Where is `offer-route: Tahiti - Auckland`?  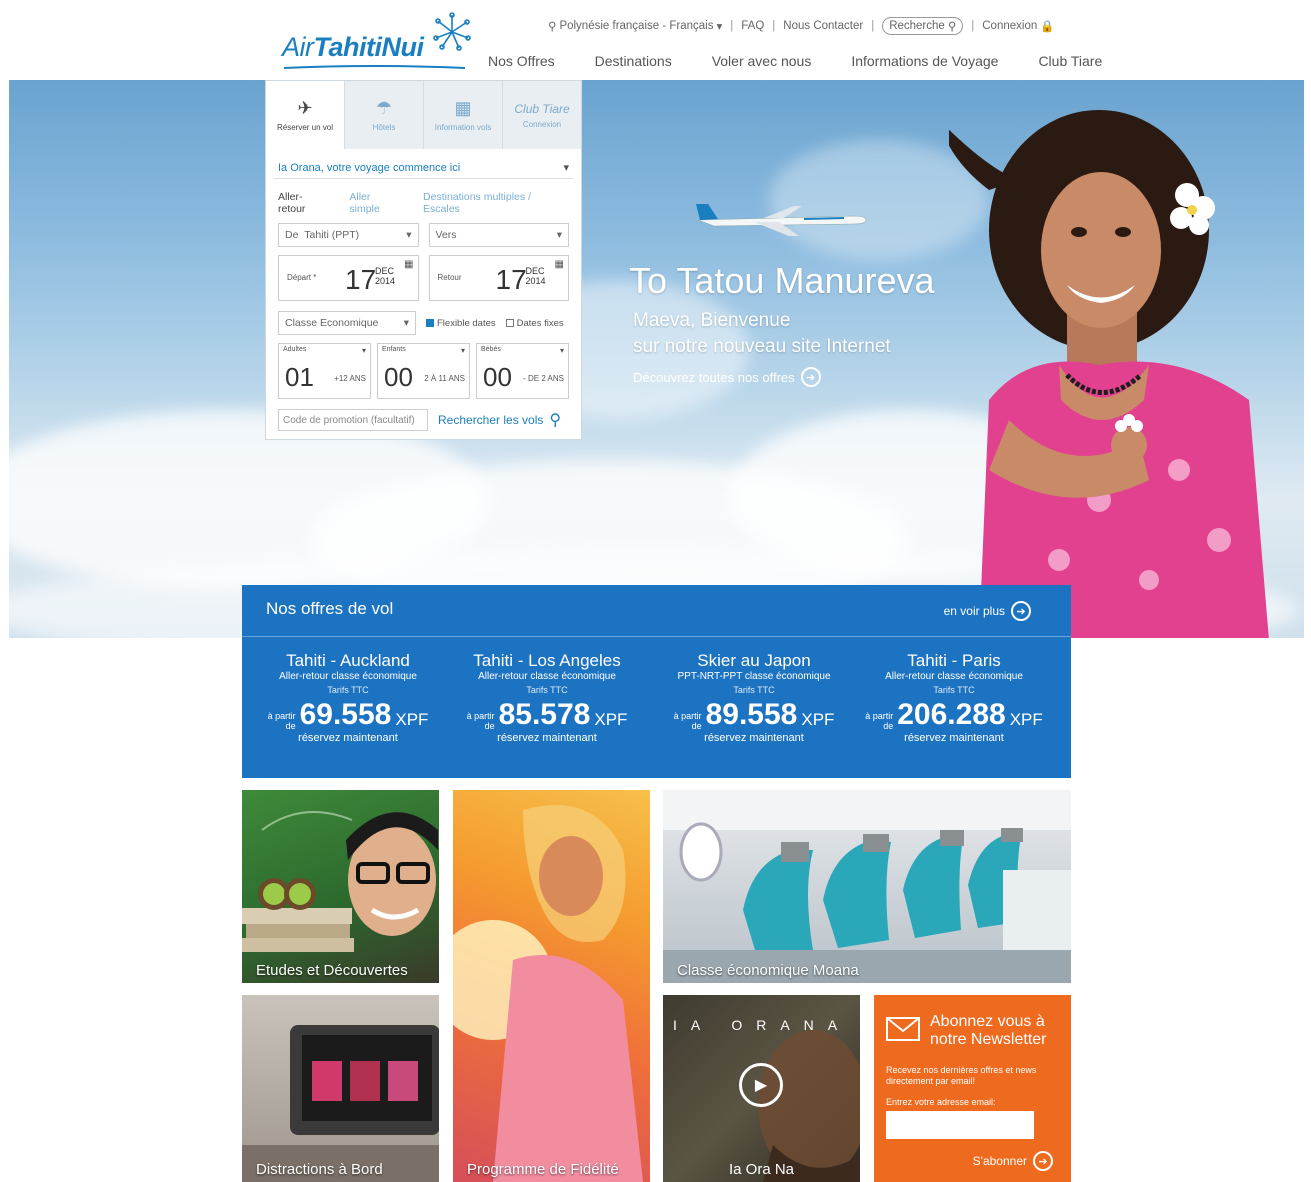
offer-route: Tahiti - Auckland is located at coordinates (348, 660).